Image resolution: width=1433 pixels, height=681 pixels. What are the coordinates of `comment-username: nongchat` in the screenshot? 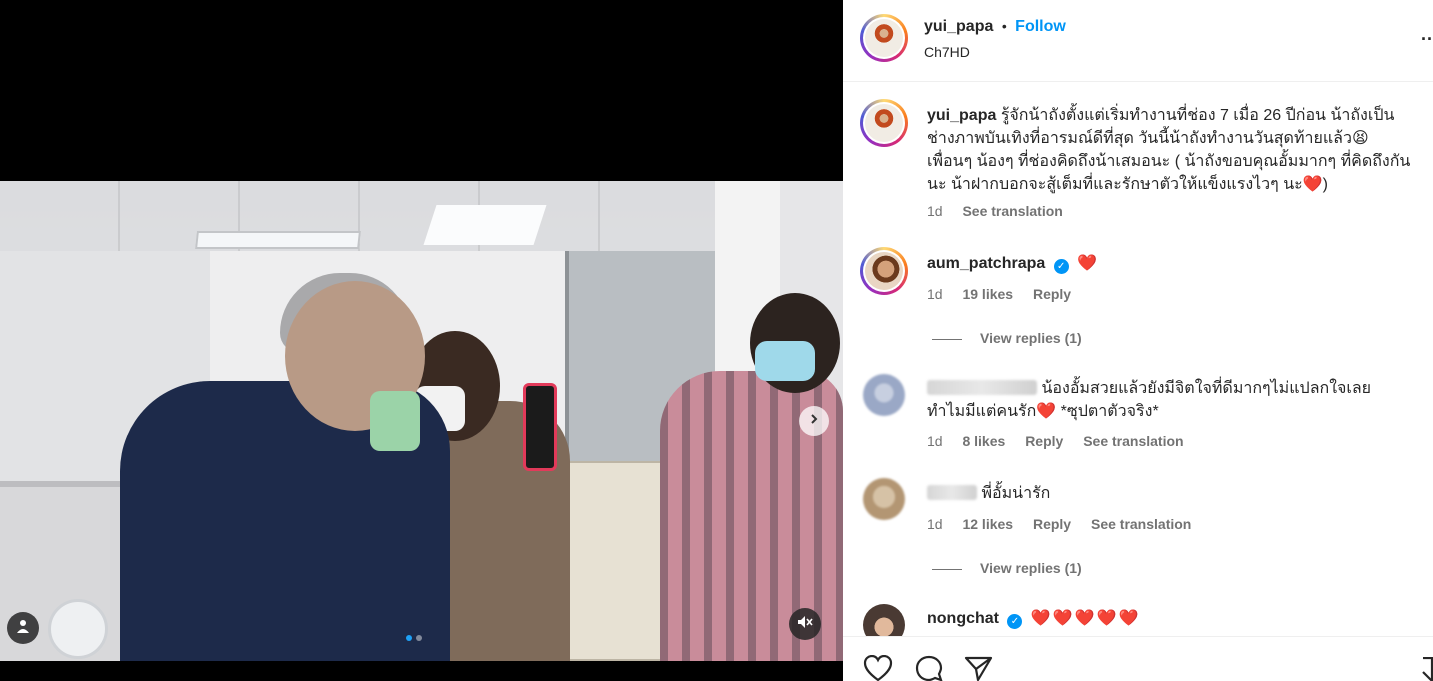 It's located at (963, 618).